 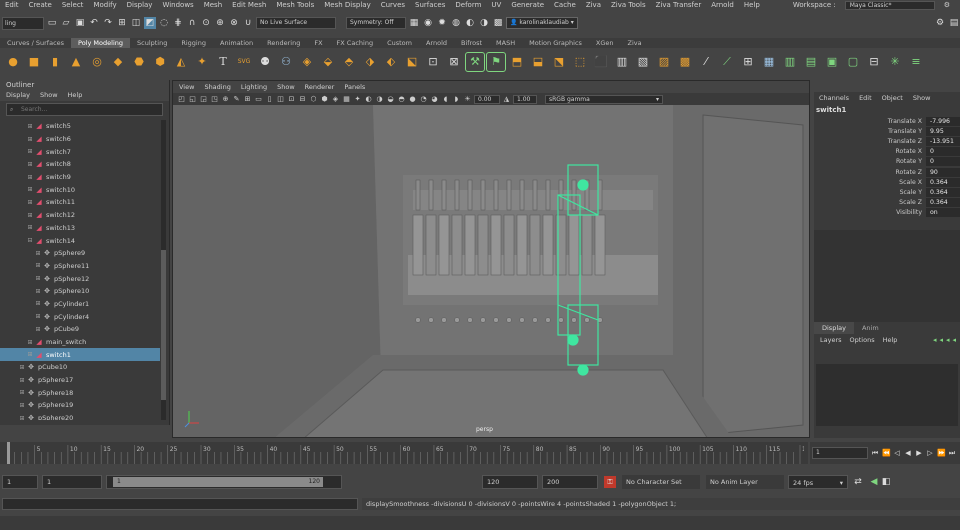 What do you see at coordinates (370, 62) in the screenshot?
I see `smooth-icon: ⬗` at bounding box center [370, 62].